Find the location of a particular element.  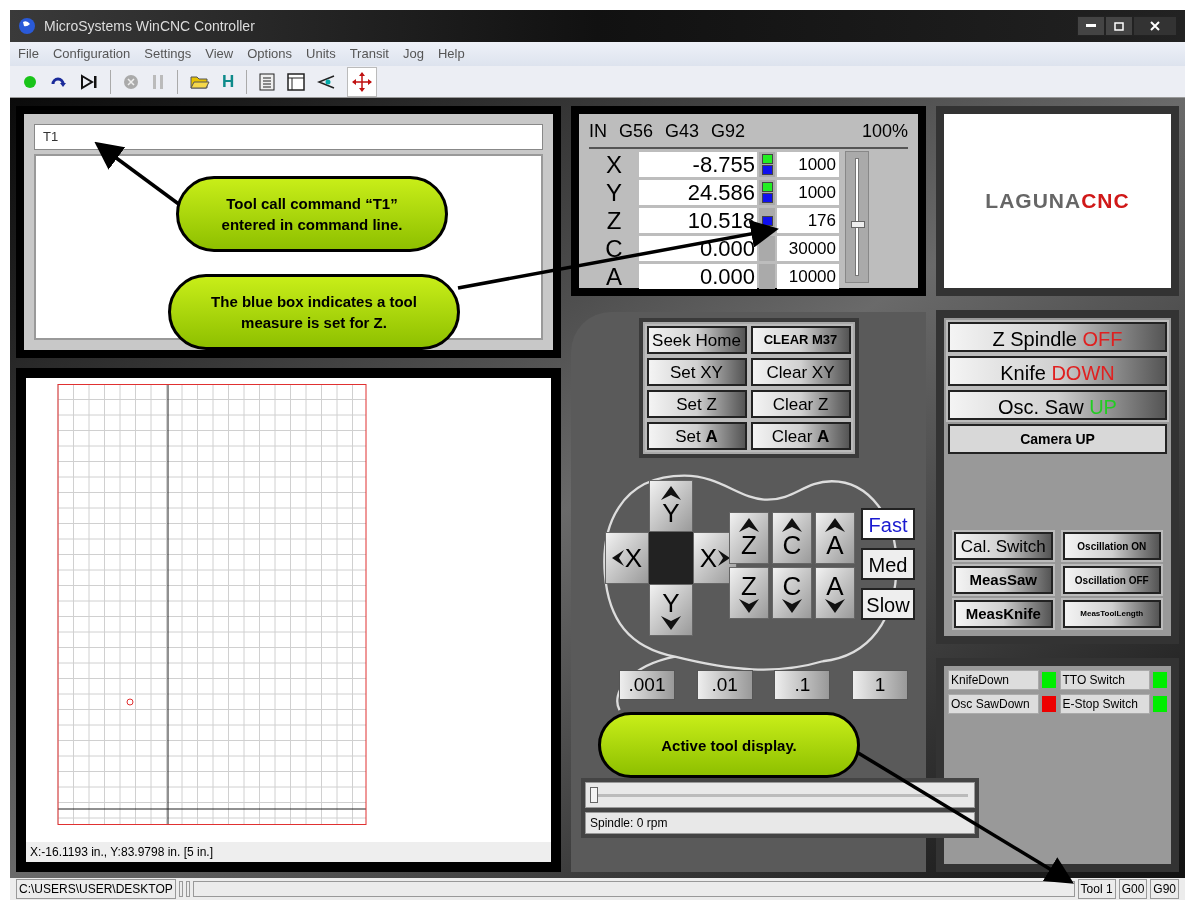

action-button: Cal. Switch is located at coordinates (1003, 546).